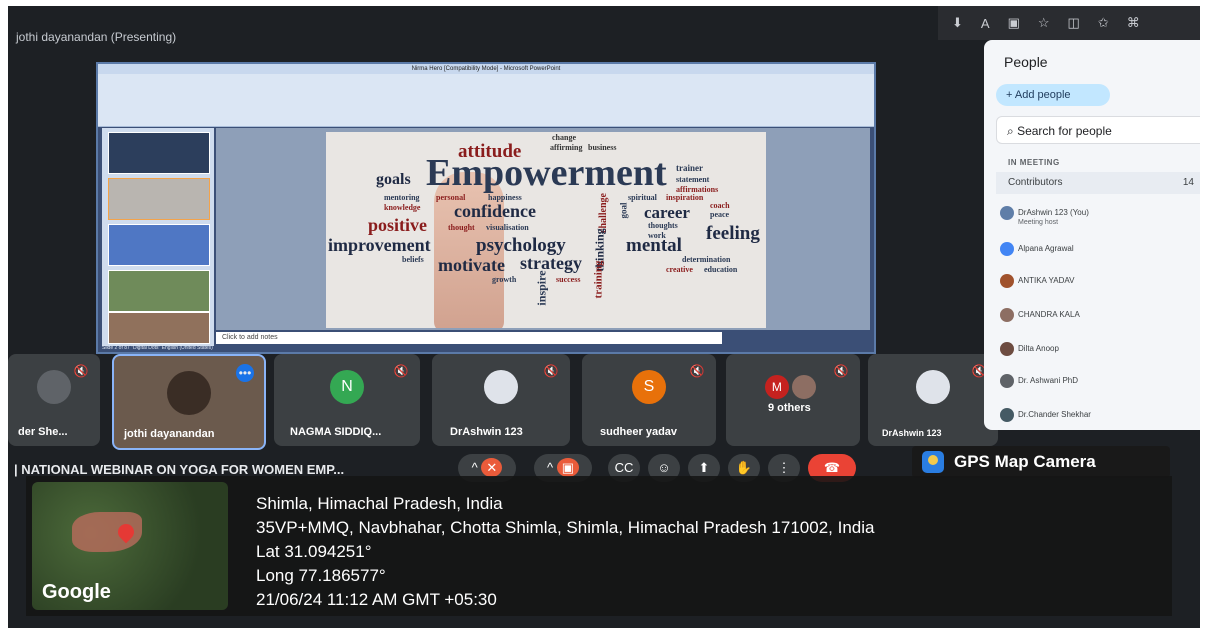 This screenshot has height=635, width=1206. What do you see at coordinates (568, 279) in the screenshot?
I see `word: success` at bounding box center [568, 279].